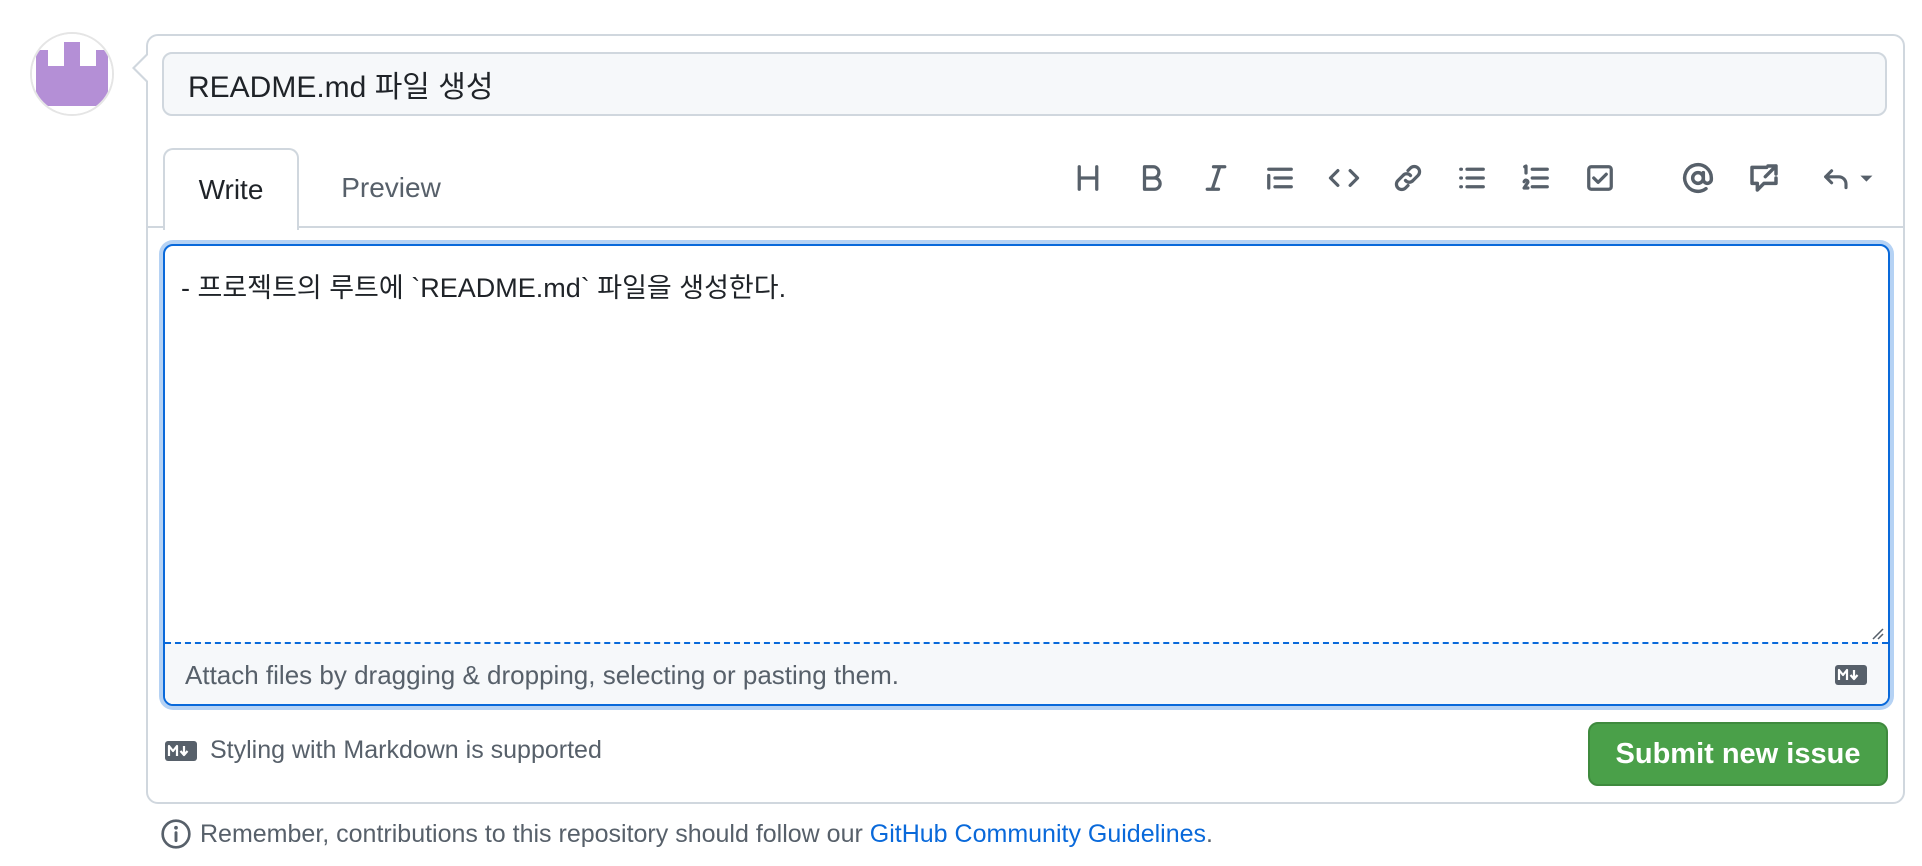 The height and width of the screenshot is (866, 1922). I want to click on ordered-list-icon, so click(1536, 178).